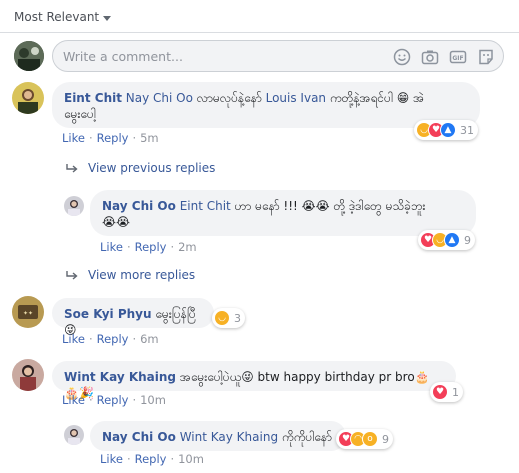 Image resolution: width=519 pixels, height=473 pixels. What do you see at coordinates (229, 437) in the screenshot?
I see `mention: Wint Kay Khaing` at bounding box center [229, 437].